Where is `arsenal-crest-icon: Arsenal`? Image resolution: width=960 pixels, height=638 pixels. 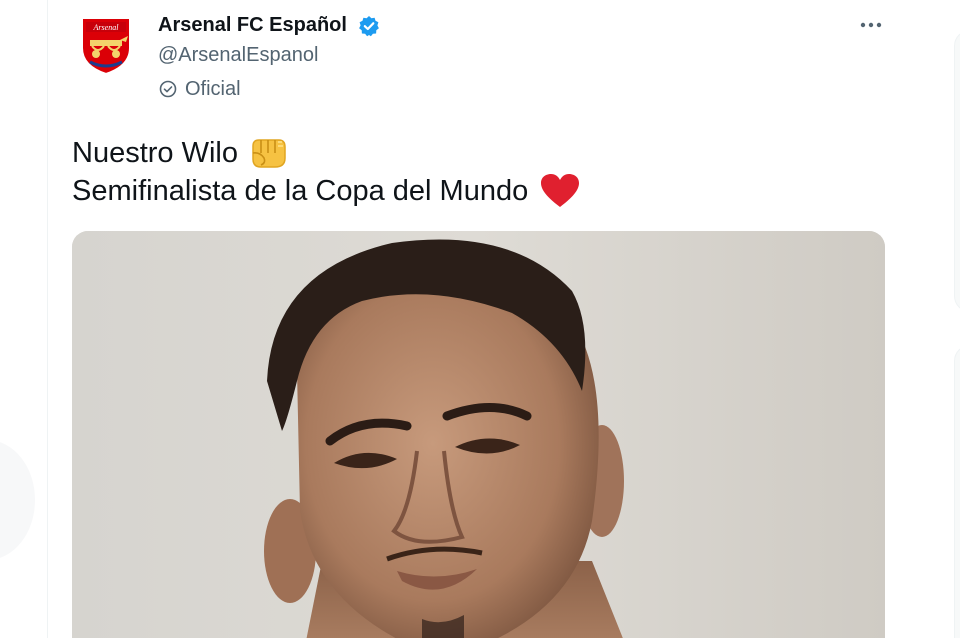
arsenal-crest-icon: Arsenal is located at coordinates (106, 46).